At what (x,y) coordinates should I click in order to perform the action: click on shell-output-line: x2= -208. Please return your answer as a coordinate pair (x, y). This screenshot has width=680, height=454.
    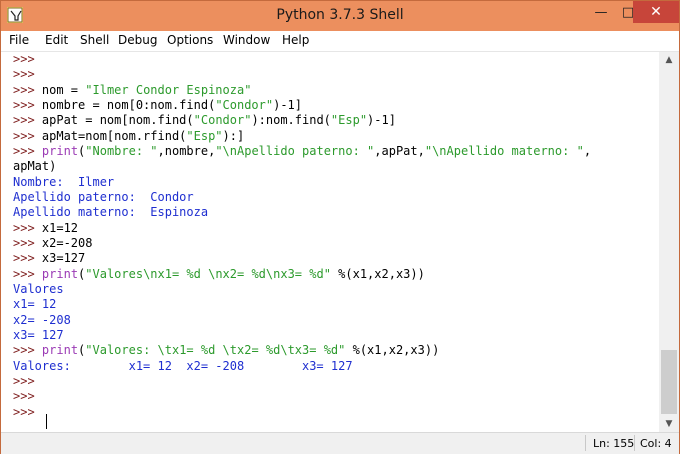
    Looking at the image, I should click on (42, 319).